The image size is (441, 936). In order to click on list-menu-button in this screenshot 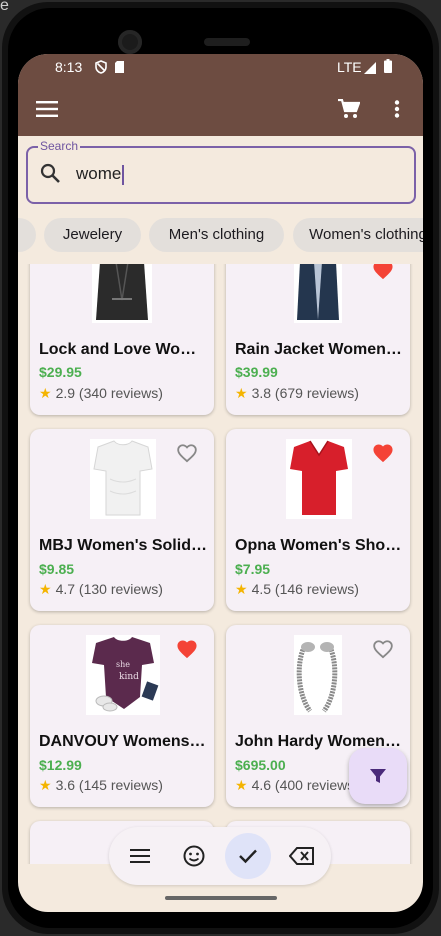, I will do `click(140, 856)`.